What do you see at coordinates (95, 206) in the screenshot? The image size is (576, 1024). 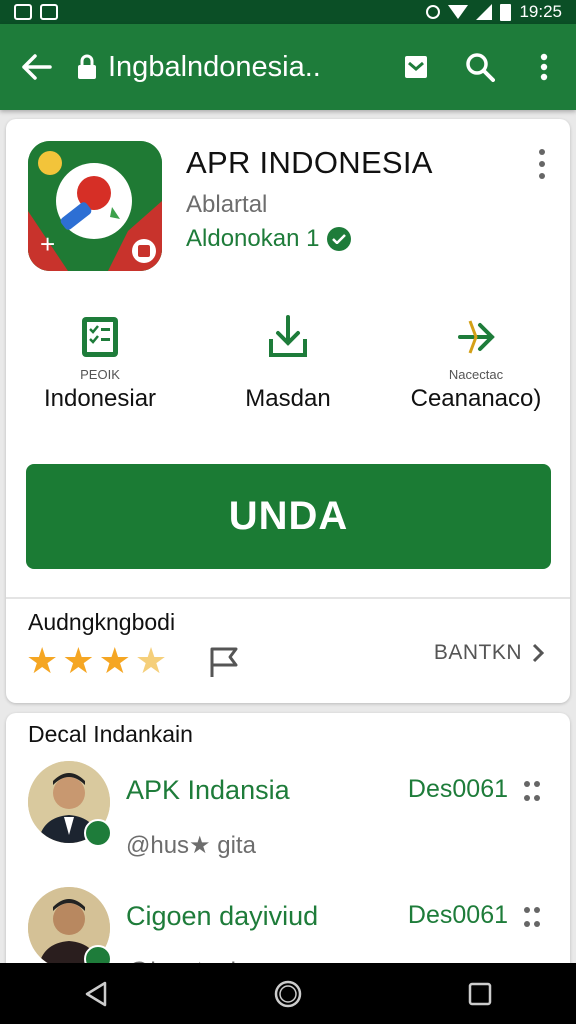 I see `app-logo-icon: +` at bounding box center [95, 206].